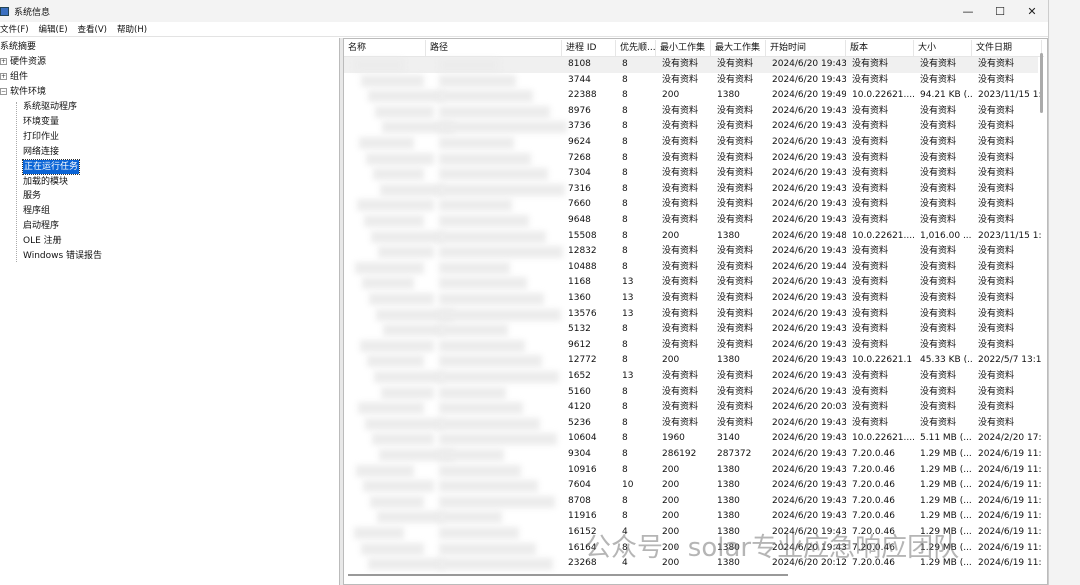 The image size is (1080, 585). What do you see at coordinates (691, 65) in the screenshot?
I see `table-row: 8108 8 没有资料 没有资料 2024/6/20 19:43 没有资料 没有资料 没有资料` at bounding box center [691, 65].